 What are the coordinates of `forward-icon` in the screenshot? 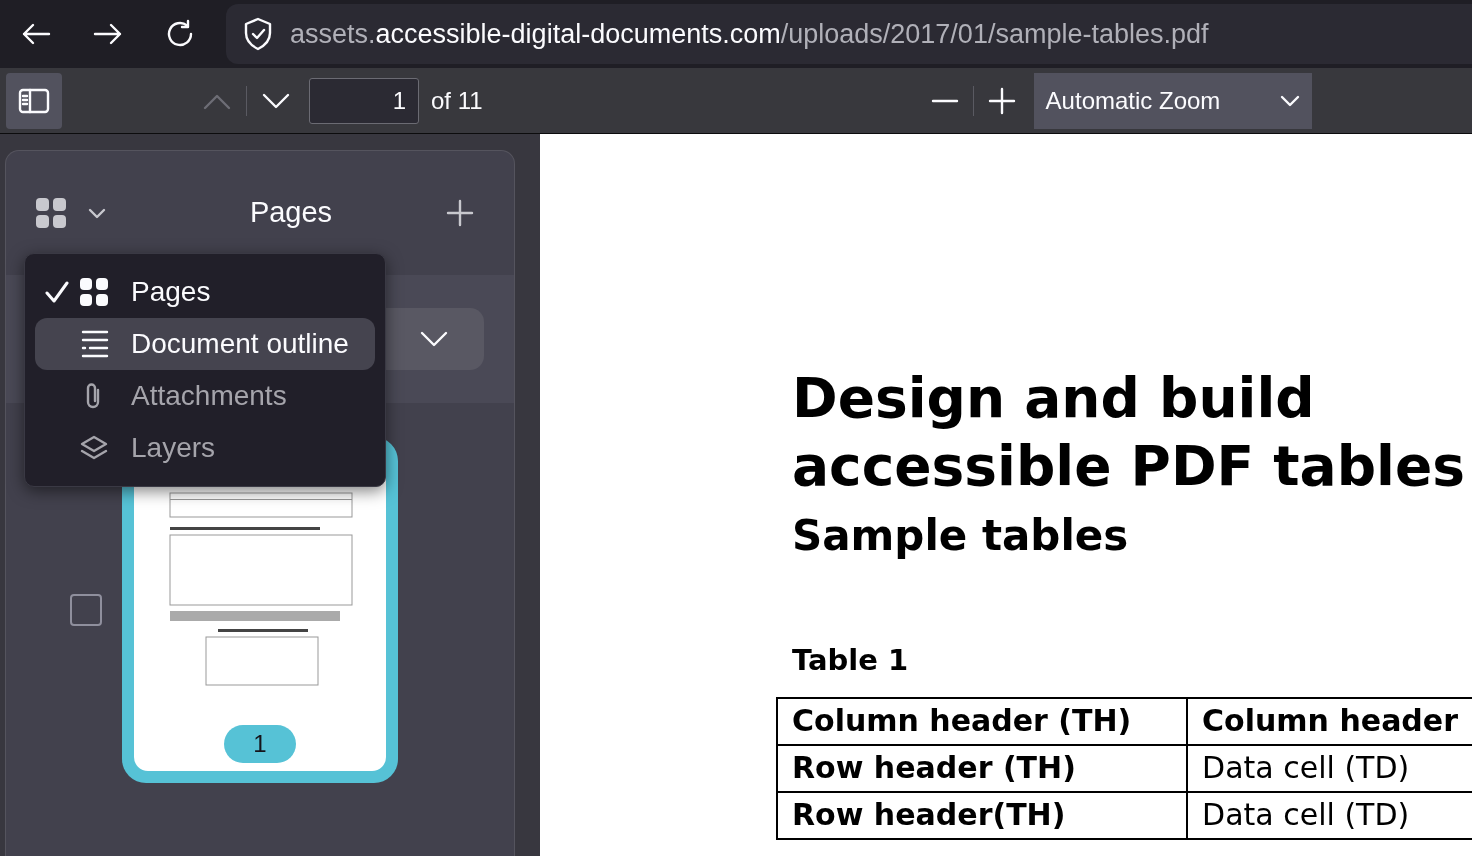 It's located at (108, 34).